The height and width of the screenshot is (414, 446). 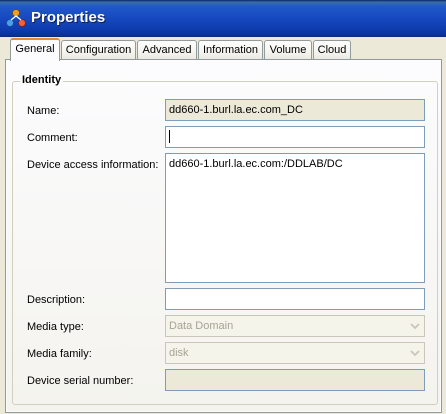 What do you see at coordinates (179, 353) in the screenshot?
I see `media-family-value: disk` at bounding box center [179, 353].